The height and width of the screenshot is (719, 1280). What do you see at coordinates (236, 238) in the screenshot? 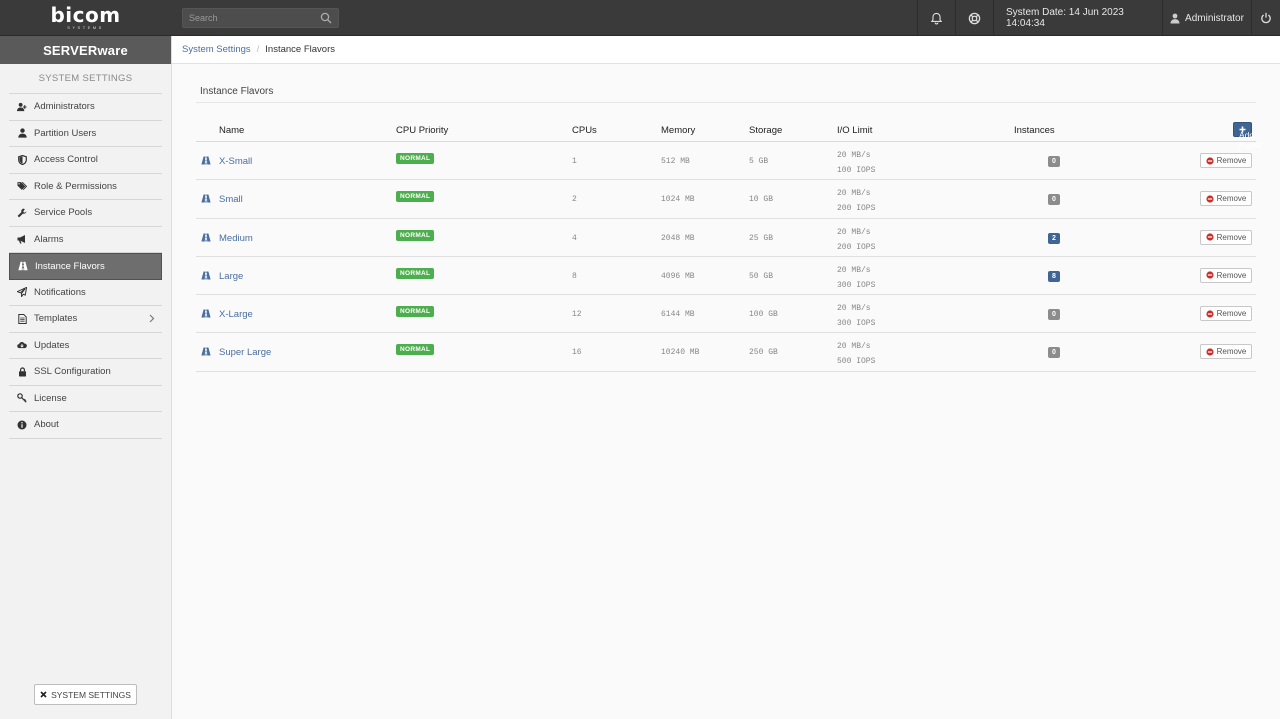
I see `flavor-name-link: Medium` at bounding box center [236, 238].